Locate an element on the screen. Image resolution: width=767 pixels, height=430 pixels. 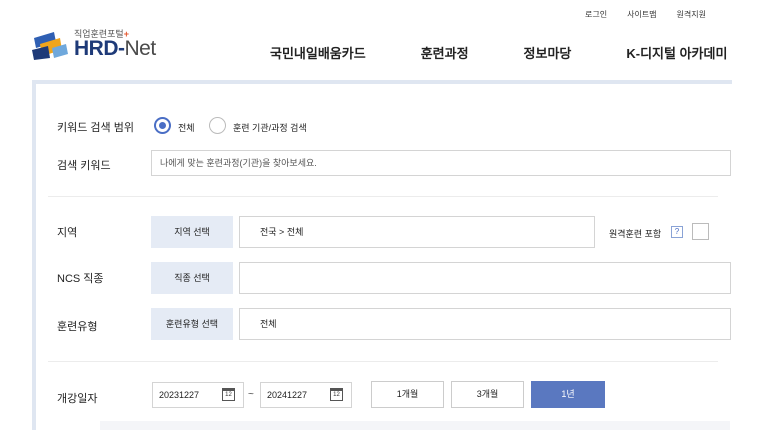
keyword-input: 나에게 맞는 훈련과정(기관)을 찾아보세요. is located at coordinates (441, 163).